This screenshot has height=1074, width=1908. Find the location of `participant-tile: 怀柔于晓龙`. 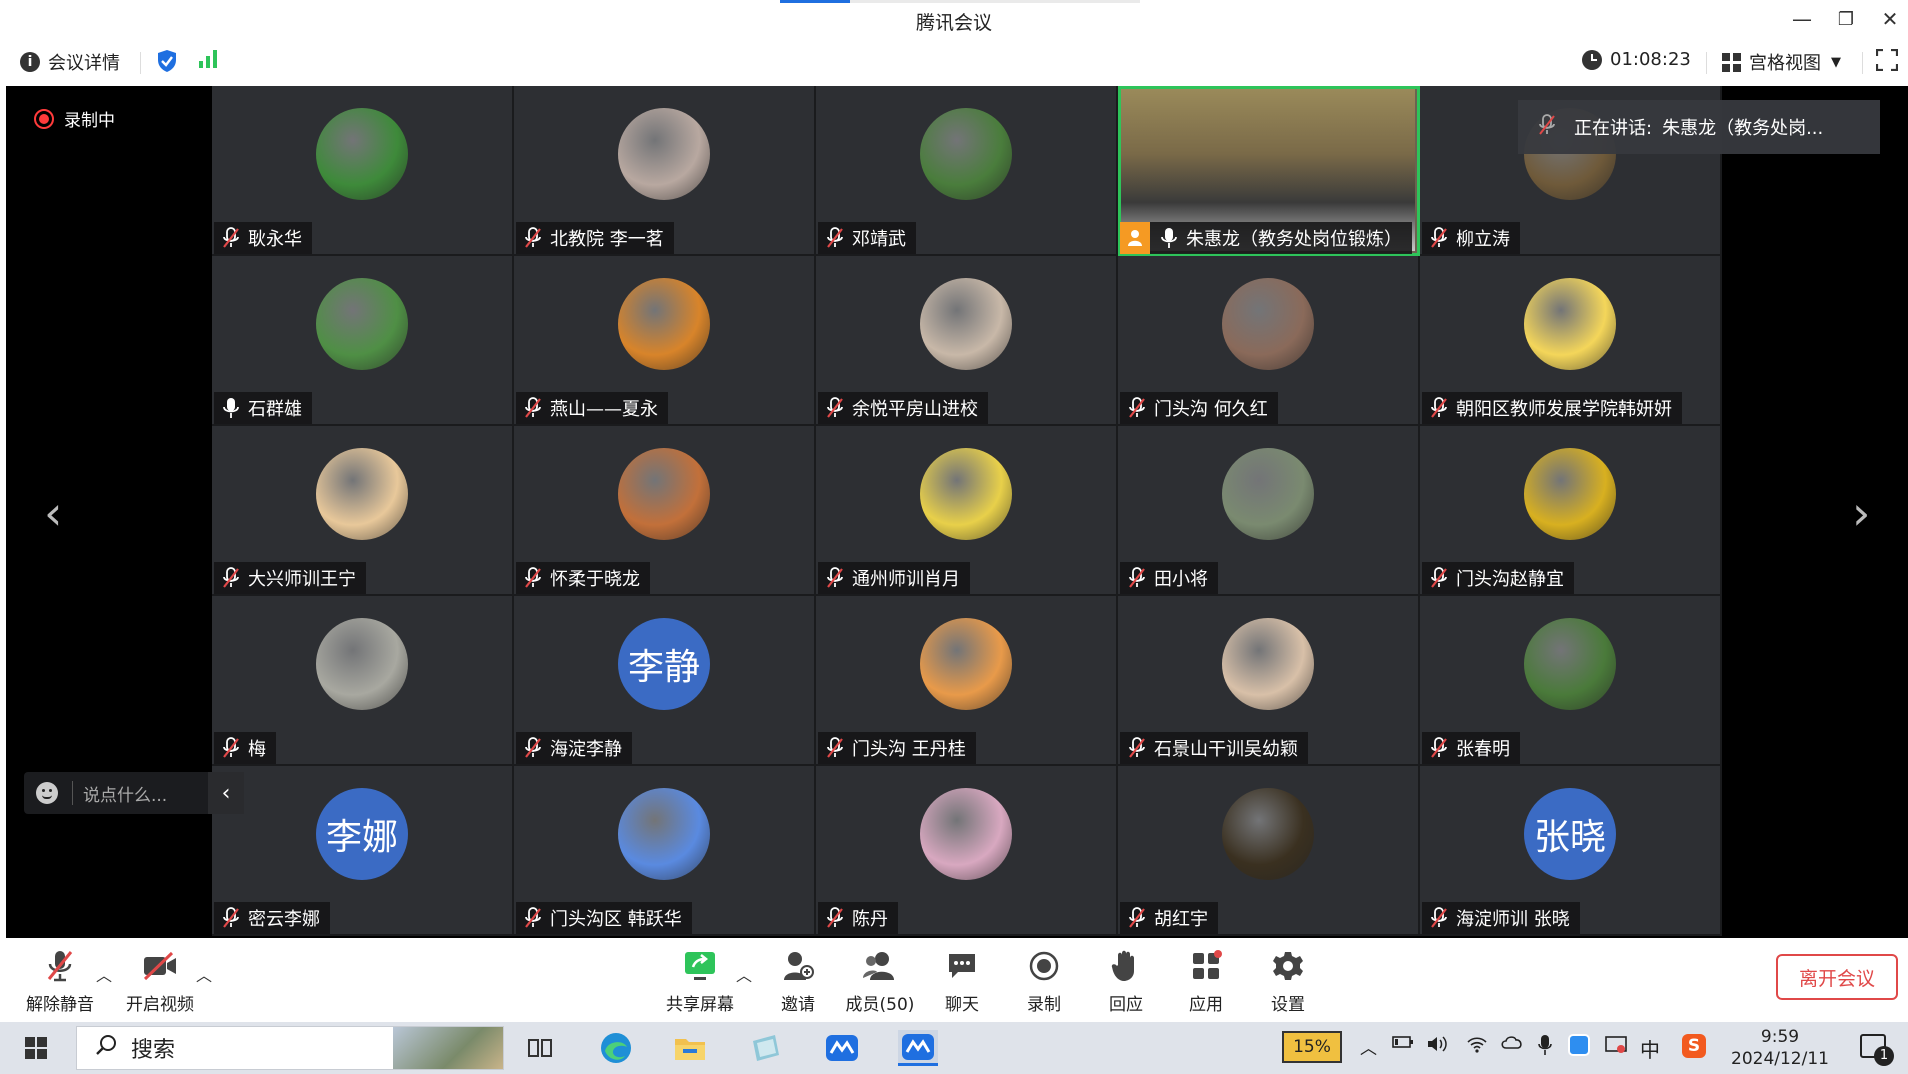

participant-tile: 怀柔于晓龙 is located at coordinates (665, 511).